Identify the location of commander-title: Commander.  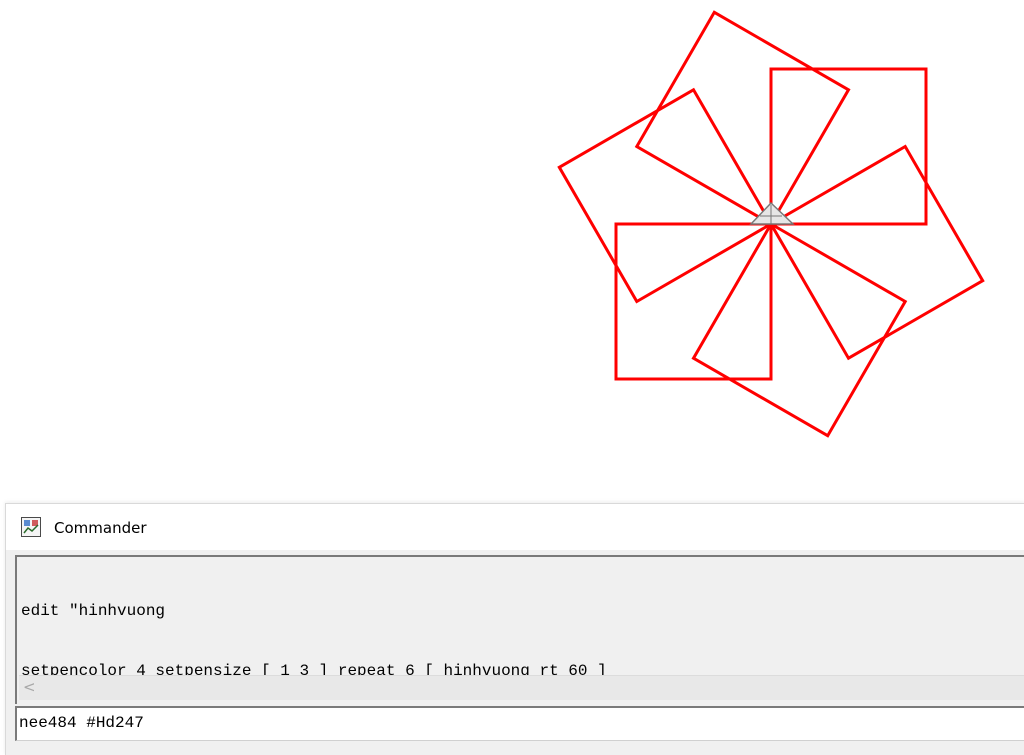
(100, 528).